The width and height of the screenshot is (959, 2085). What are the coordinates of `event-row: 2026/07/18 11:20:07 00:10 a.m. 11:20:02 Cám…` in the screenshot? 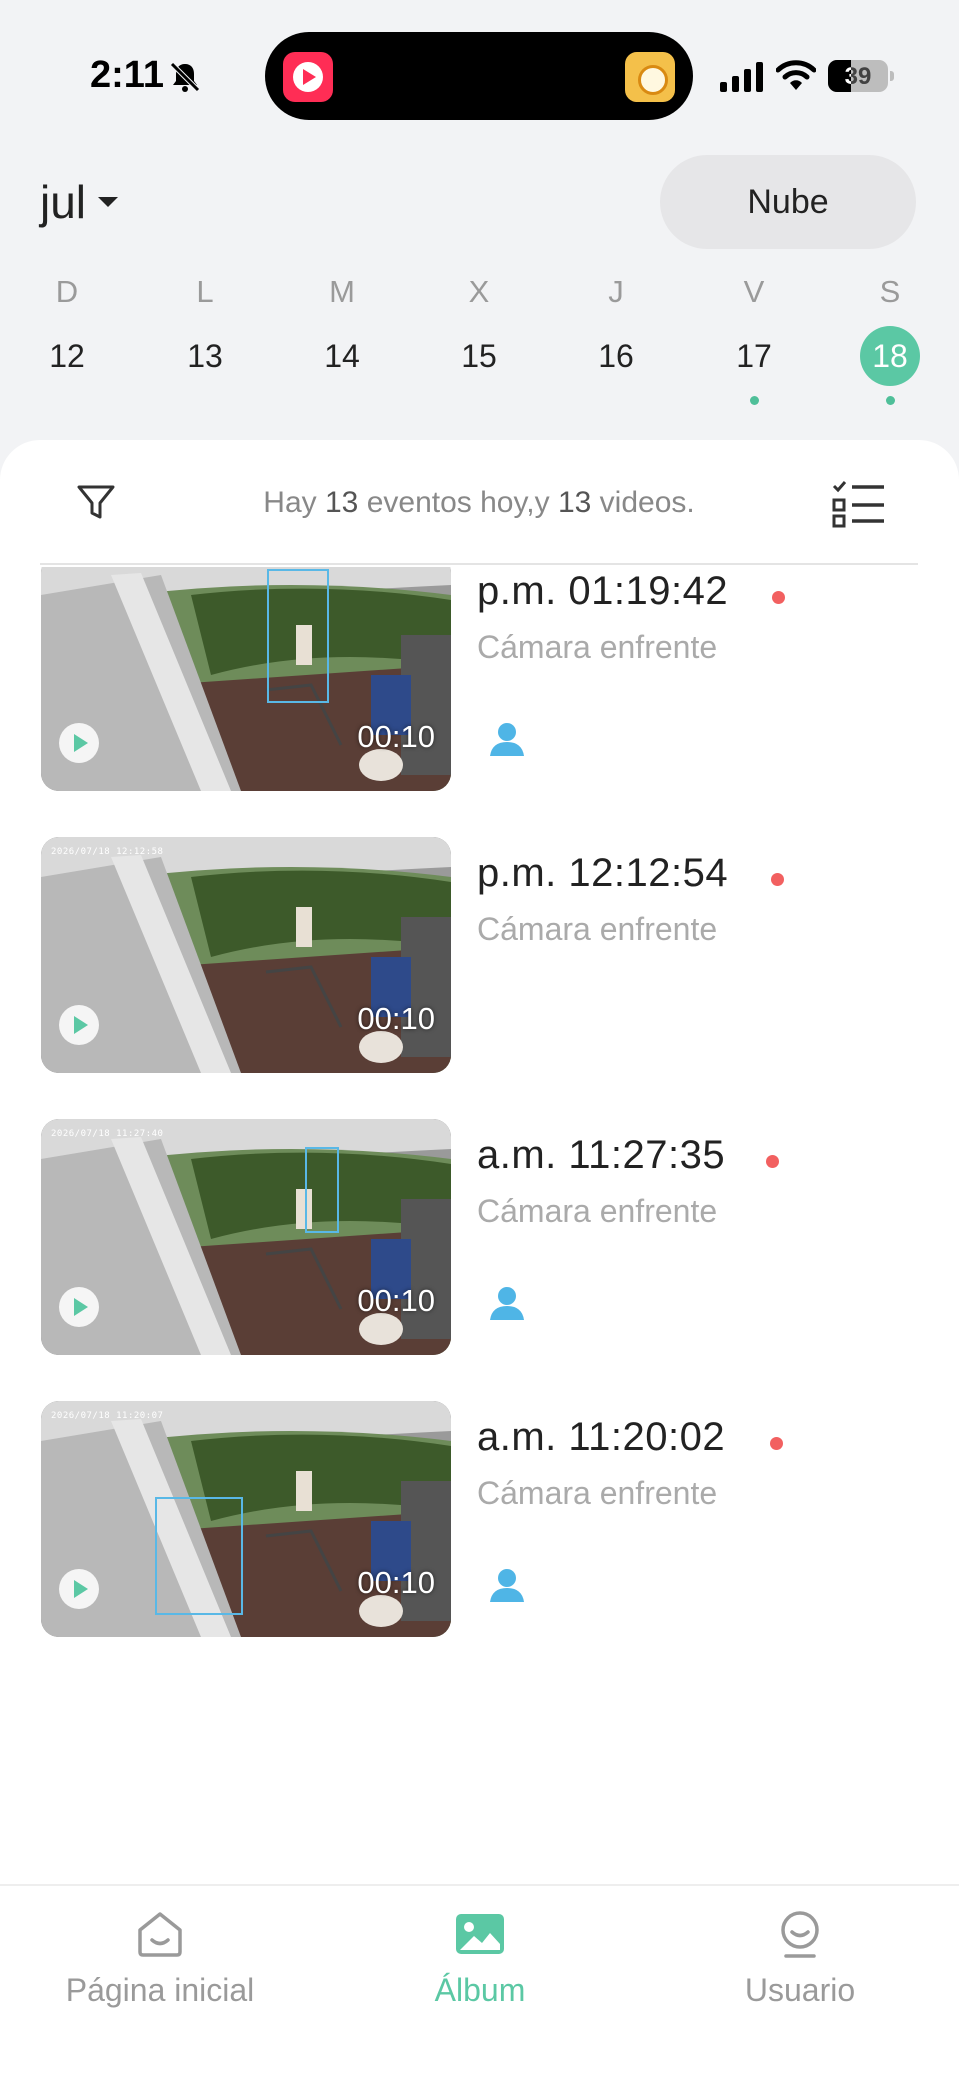 It's located at (479, 1521).